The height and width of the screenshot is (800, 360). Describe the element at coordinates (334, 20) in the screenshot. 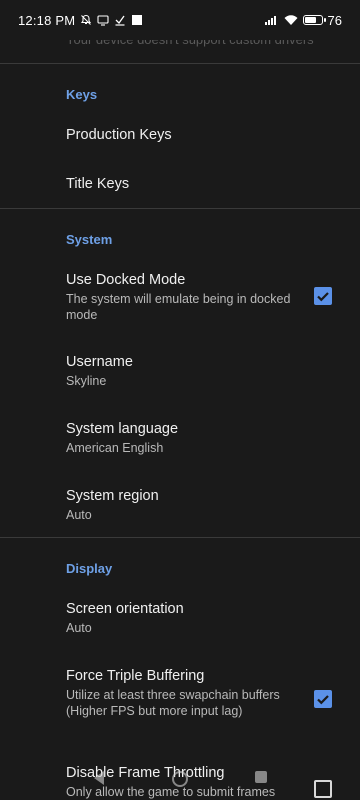

I see `battery-percent: 76` at that location.